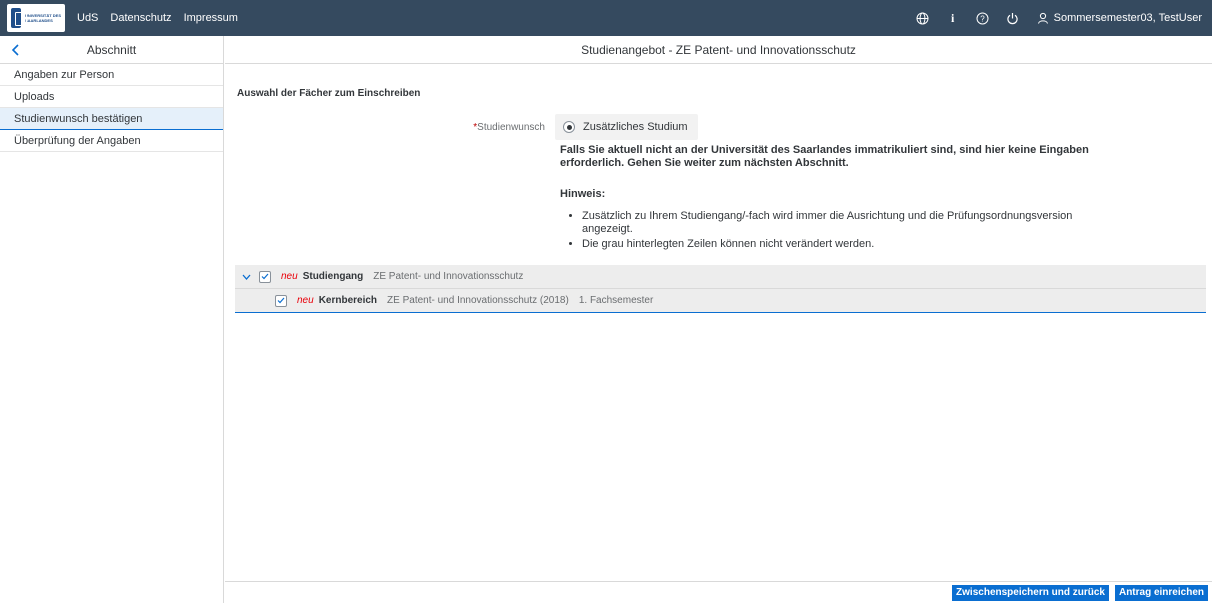  I want to click on checkbox-studiengang, so click(265, 276).